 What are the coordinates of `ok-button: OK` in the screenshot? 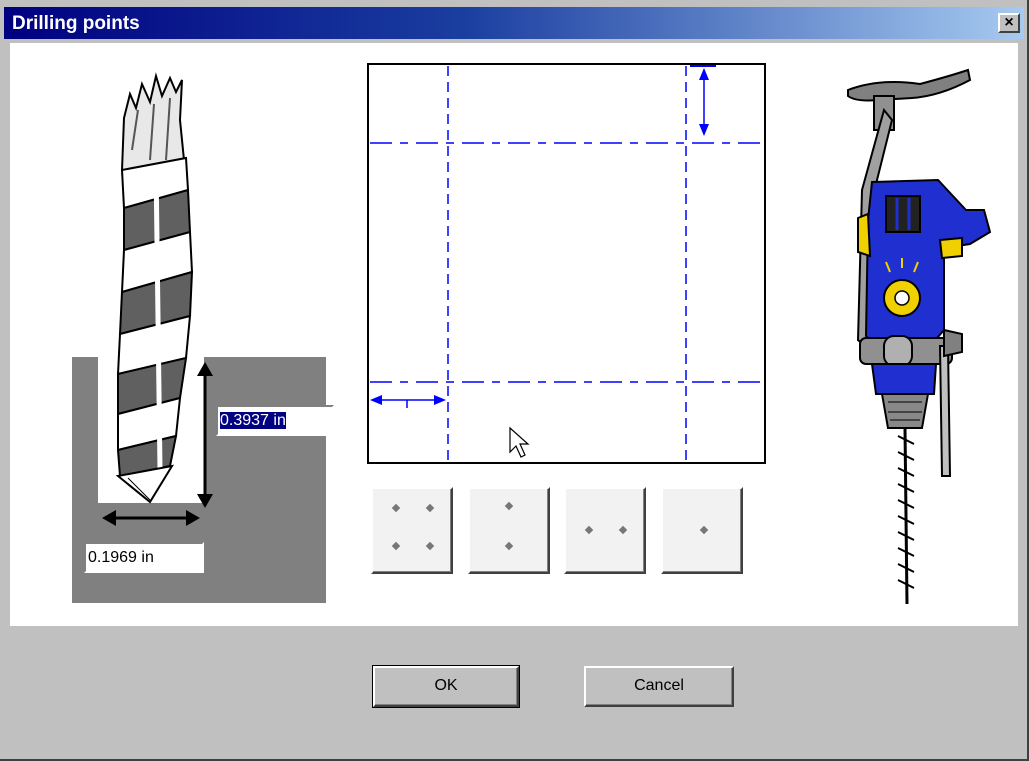 It's located at (446, 686).